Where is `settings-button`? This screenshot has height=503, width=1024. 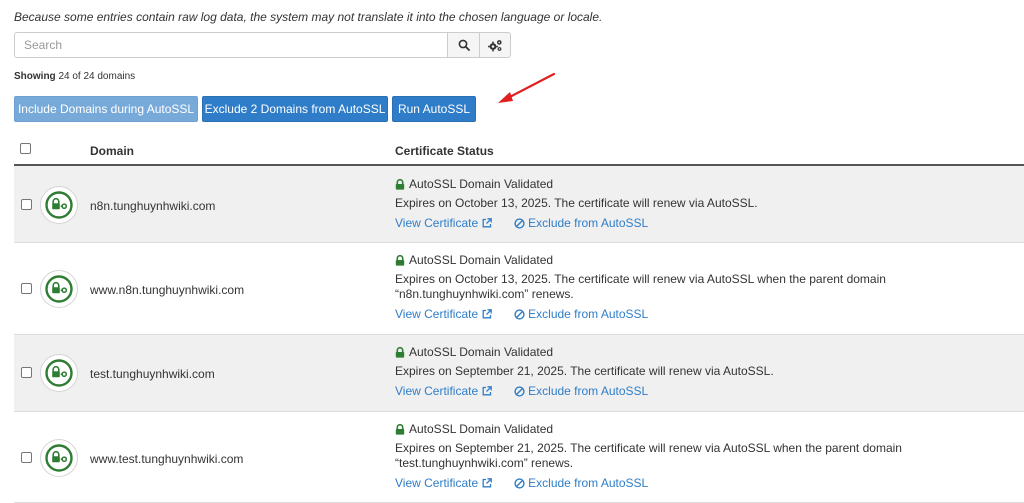
settings-button is located at coordinates (495, 45).